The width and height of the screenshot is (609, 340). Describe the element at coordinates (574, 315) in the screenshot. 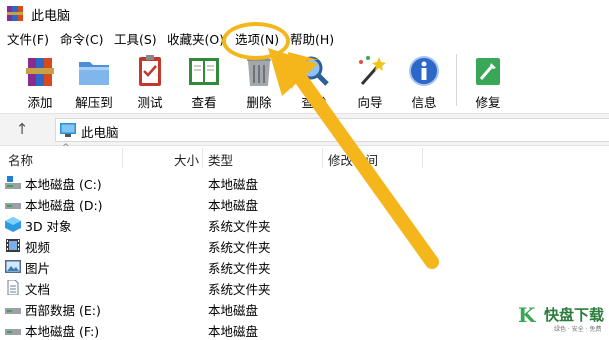

I see `watermark-brand: 快盘下载` at that location.